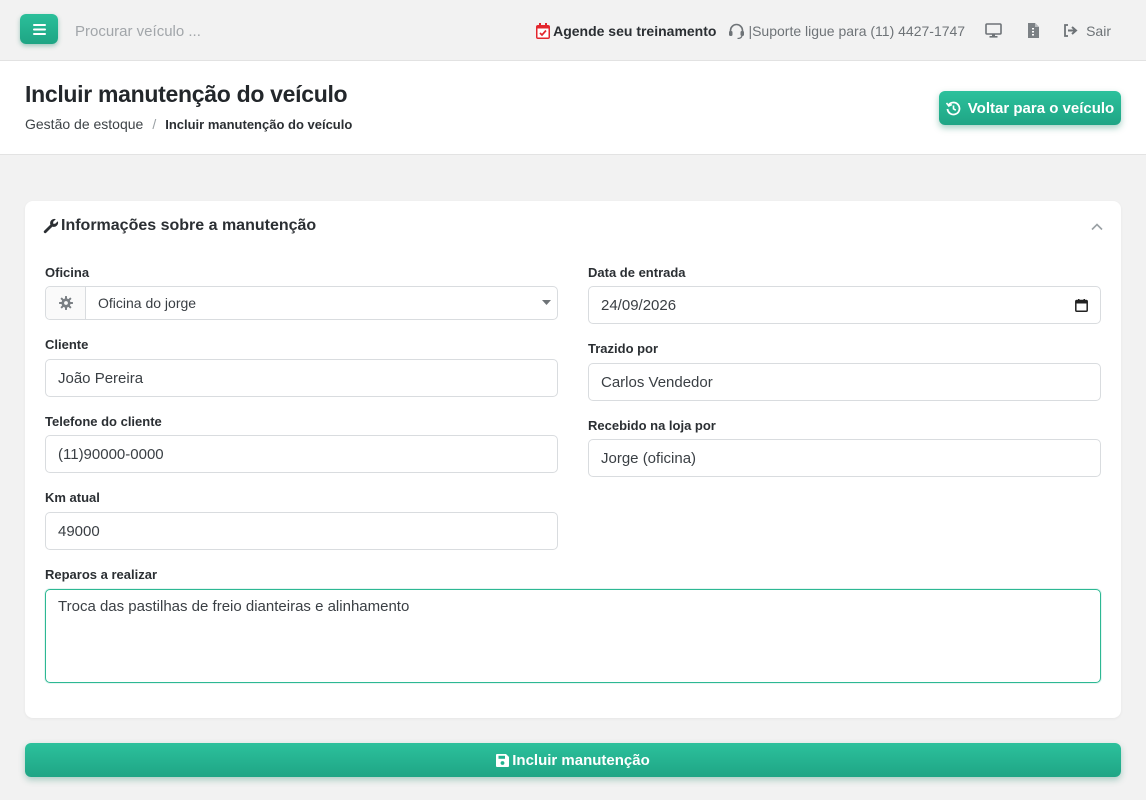  What do you see at coordinates (259, 124) in the screenshot?
I see `breadcrumb-item-current: Incluir manutenção do veículo` at bounding box center [259, 124].